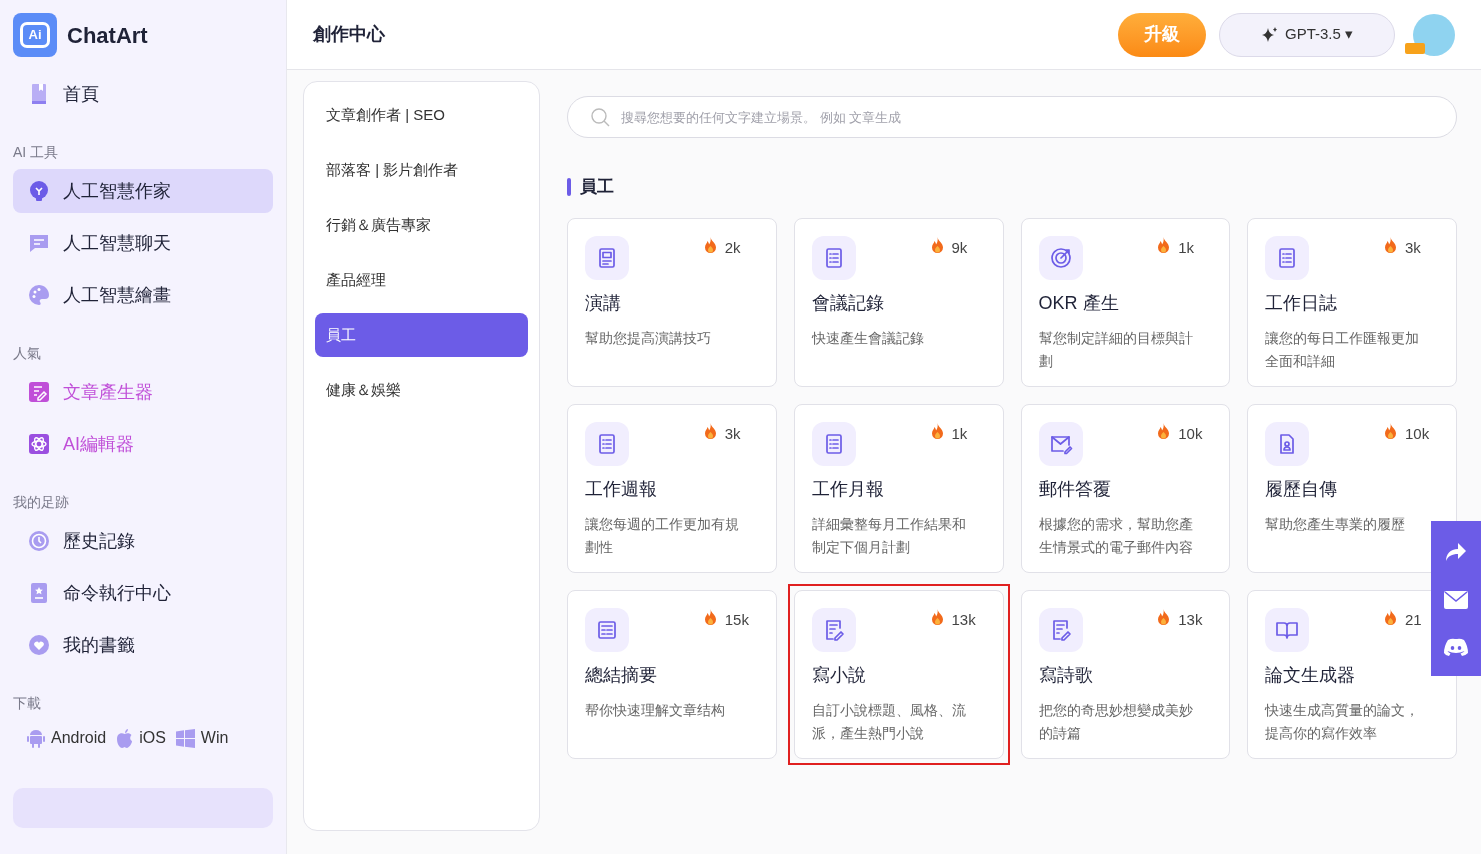 This screenshot has width=1481, height=854. Describe the element at coordinates (732, 247) in the screenshot. I see `usage-count: 2k` at that location.